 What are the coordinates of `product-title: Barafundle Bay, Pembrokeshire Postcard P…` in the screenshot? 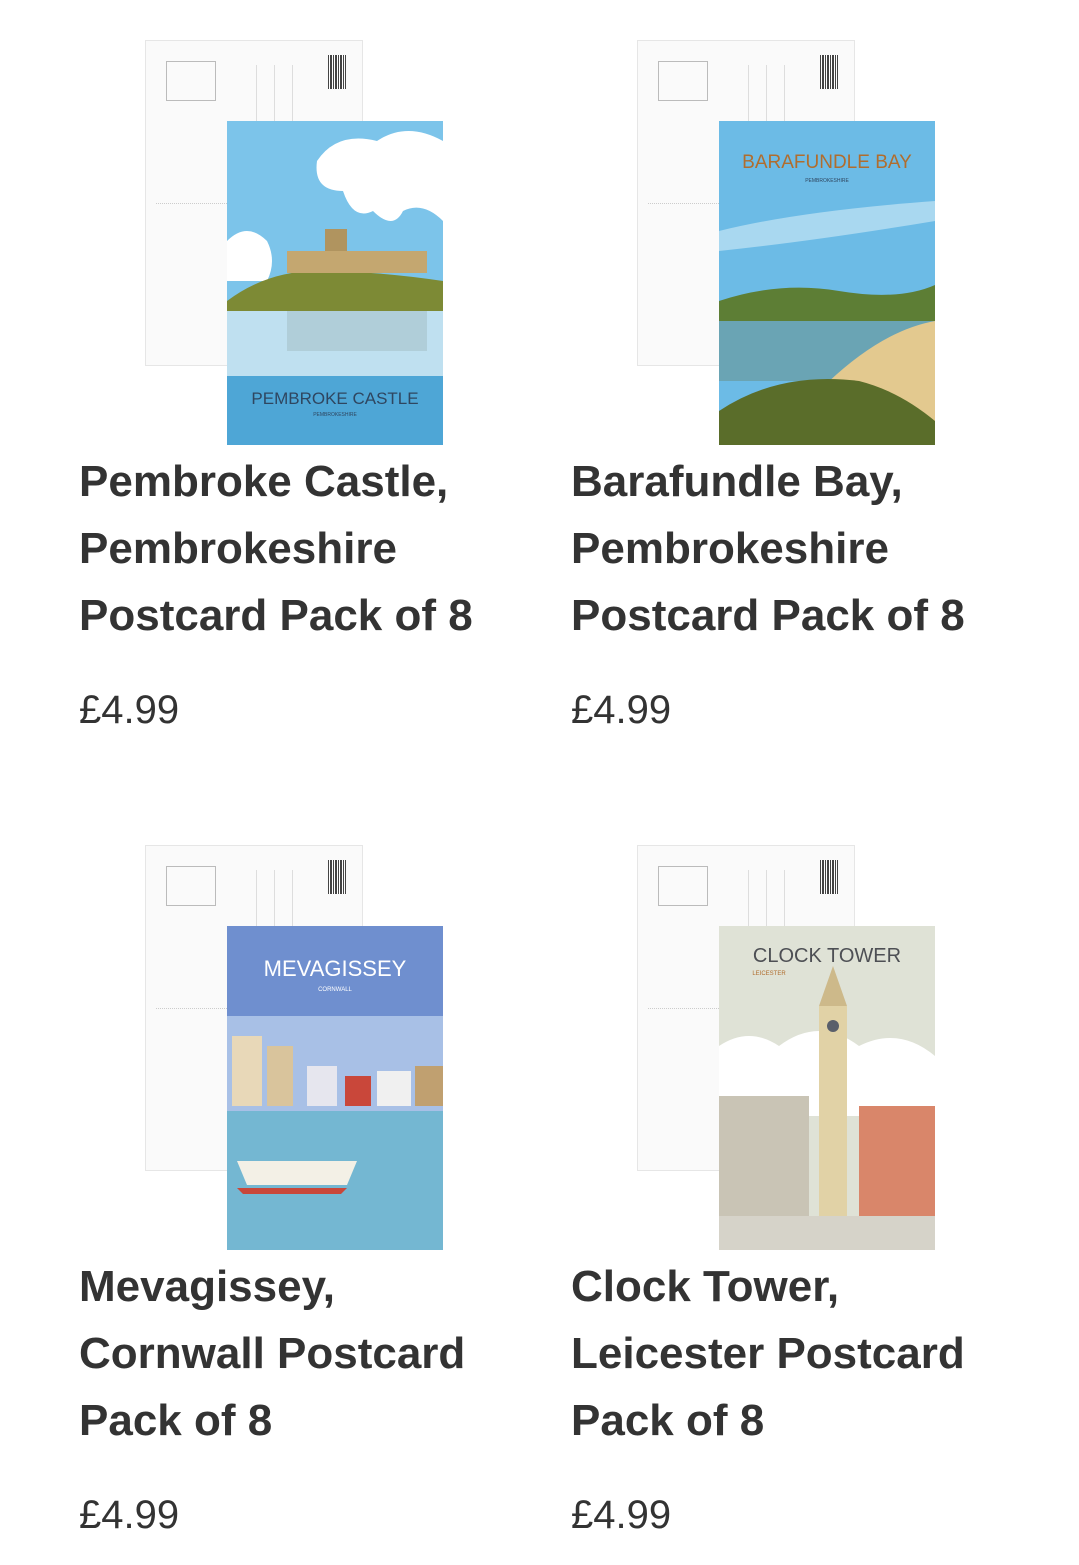 It's located at (791, 548).